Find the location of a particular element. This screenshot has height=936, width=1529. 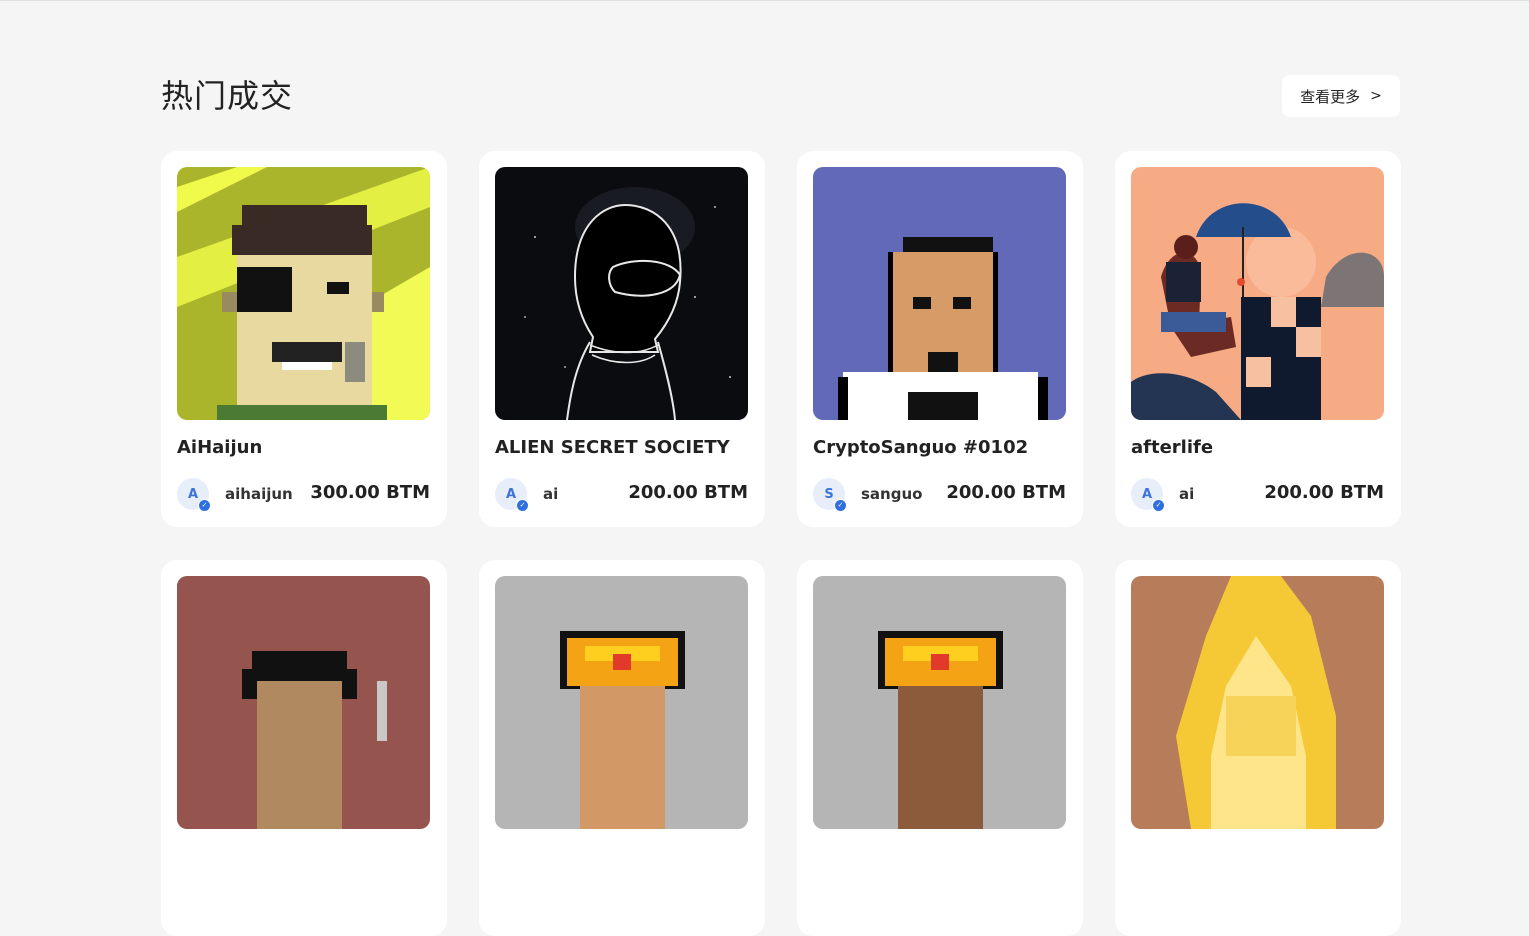

nft-title: CryptoSanguo #0102 is located at coordinates (920, 447).